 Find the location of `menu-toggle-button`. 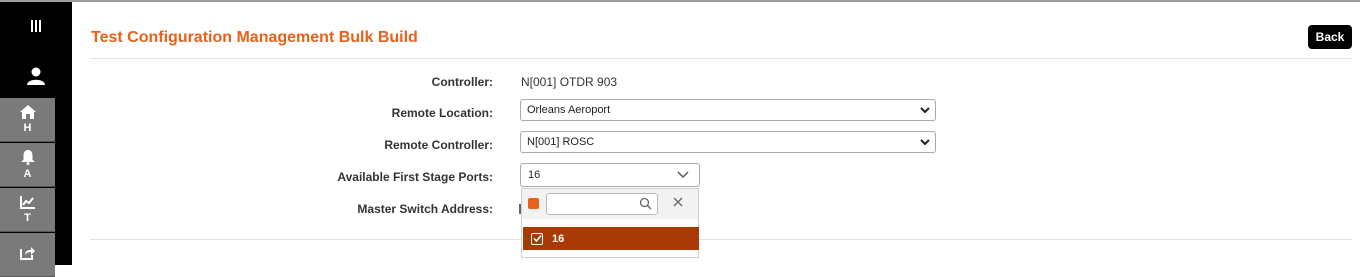

menu-toggle-button is located at coordinates (36, 26).